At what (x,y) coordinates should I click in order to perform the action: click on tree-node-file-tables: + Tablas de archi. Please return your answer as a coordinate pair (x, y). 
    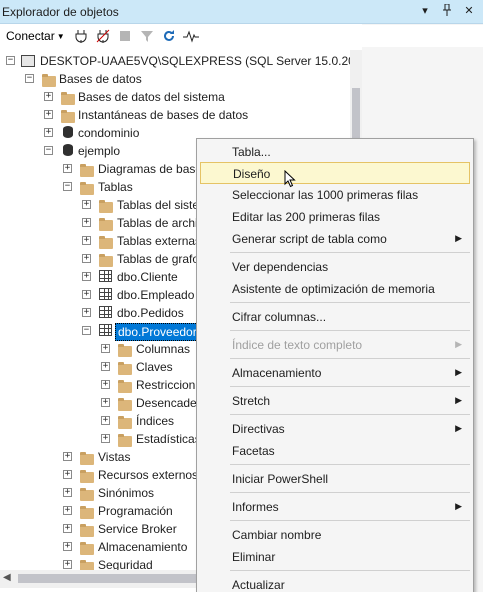
    Looking at the image, I should click on (99, 223).